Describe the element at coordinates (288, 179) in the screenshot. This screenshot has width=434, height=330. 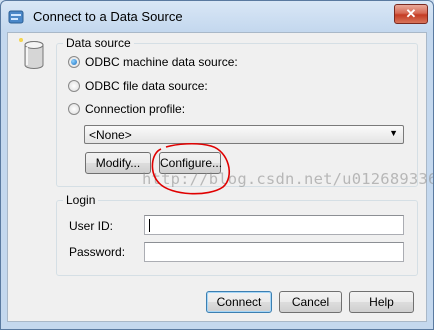
I see `watermark-text: http://blog.csdn.net/u012689336` at that location.